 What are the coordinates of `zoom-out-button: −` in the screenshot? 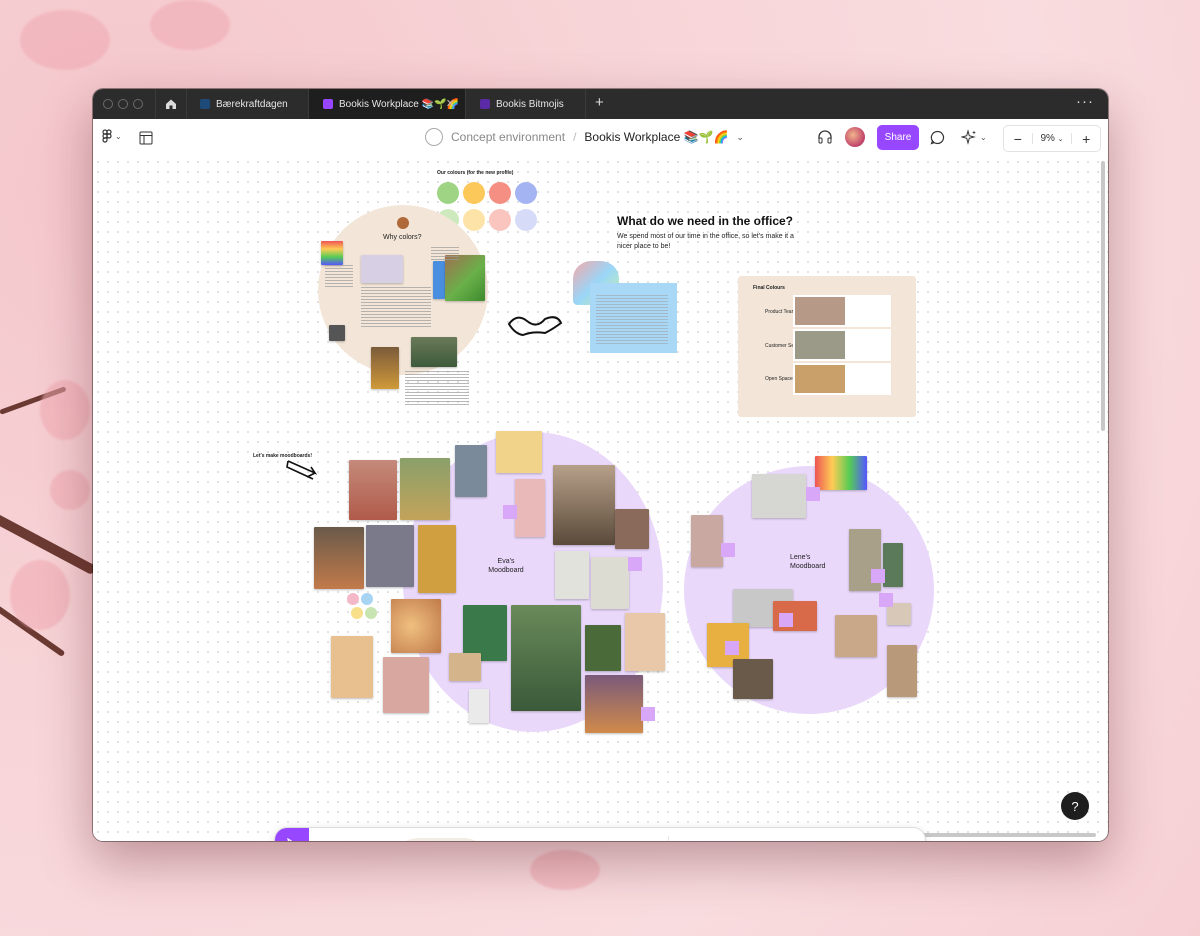 It's located at (1018, 139).